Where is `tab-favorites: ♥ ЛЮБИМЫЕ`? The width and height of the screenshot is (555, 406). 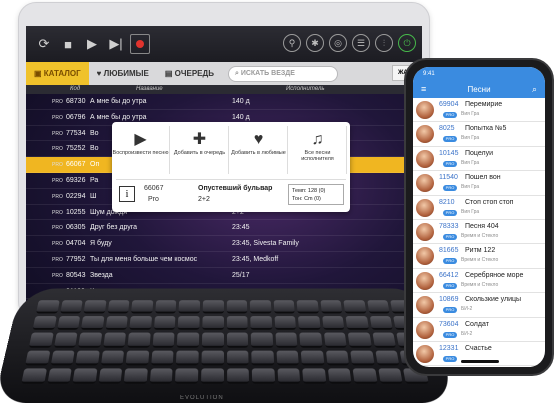
tab-favorites: ♥ ЛЮБИМЫЕ is located at coordinates (123, 73).